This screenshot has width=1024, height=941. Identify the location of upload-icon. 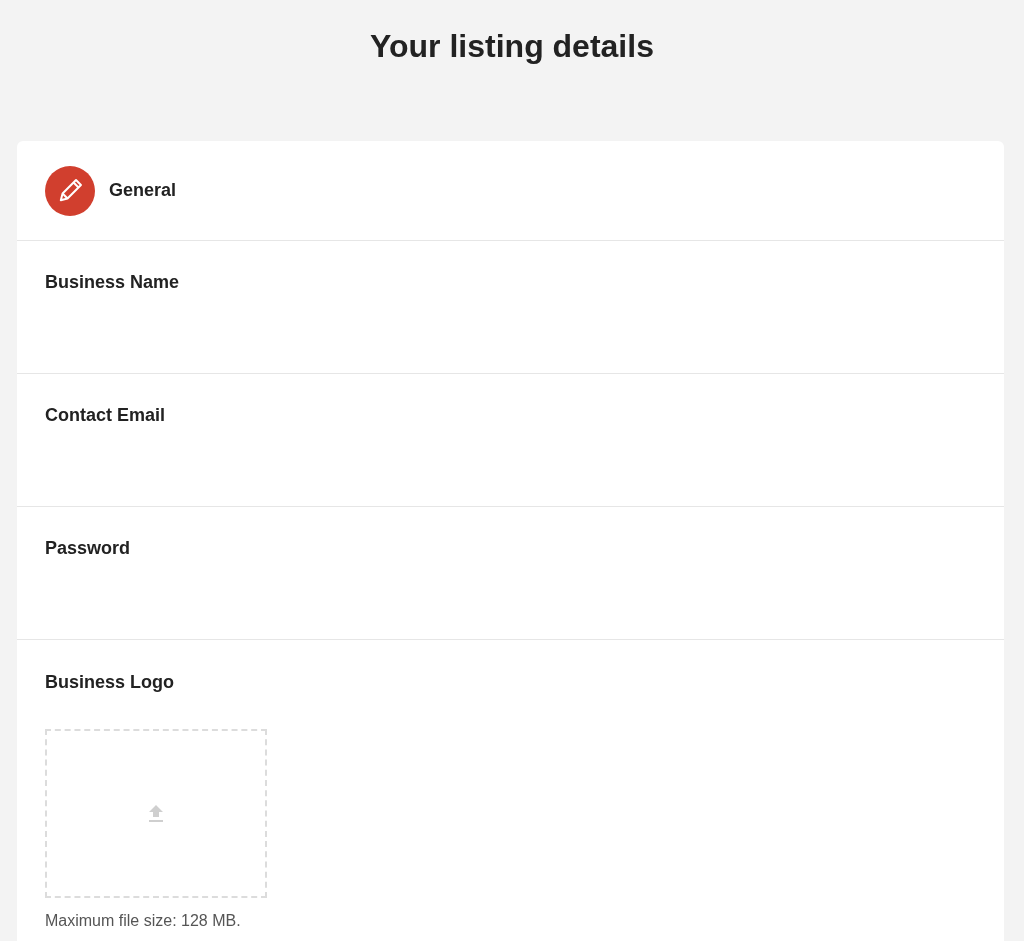
(156, 813).